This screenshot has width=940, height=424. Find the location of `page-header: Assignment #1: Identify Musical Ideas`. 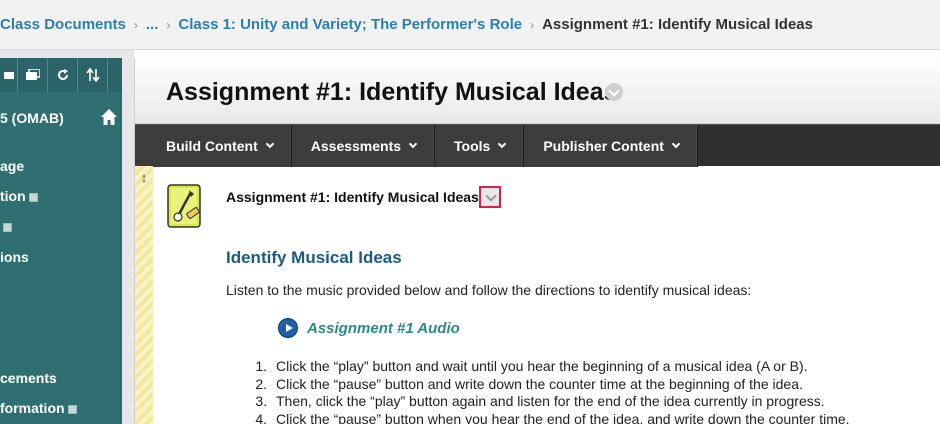

page-header: Assignment #1: Identify Musical Ideas is located at coordinates (537, 91).